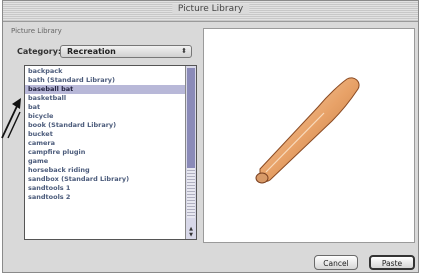  Describe the element at coordinates (392, 262) in the screenshot. I see `paste-button: Paste` at that location.